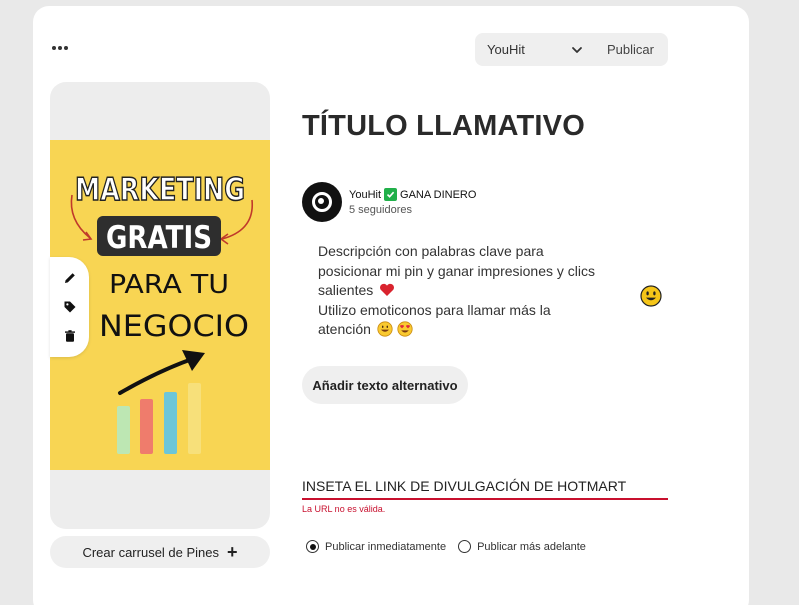 This screenshot has width=799, height=605. I want to click on smiley-emoji-icon, so click(651, 296).